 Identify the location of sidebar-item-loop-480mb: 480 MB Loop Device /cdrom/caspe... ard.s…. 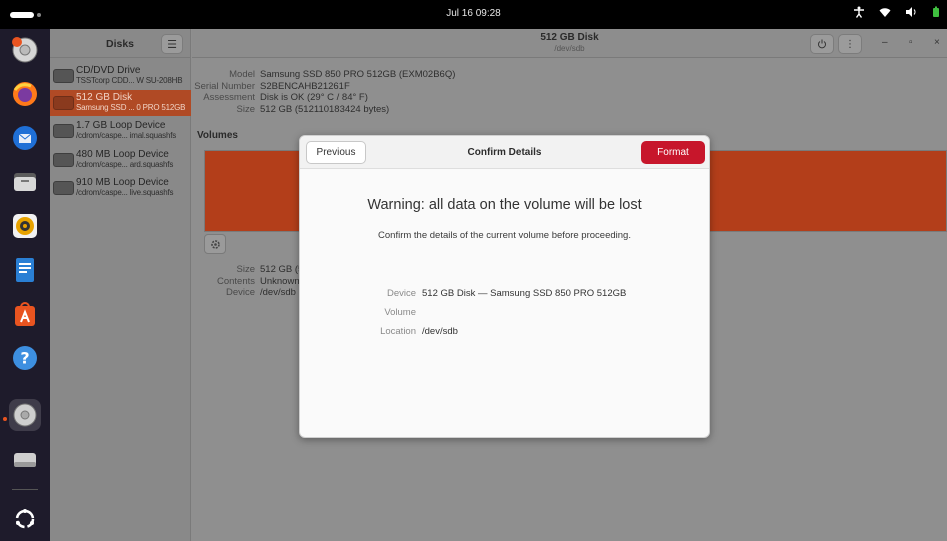
(120, 160).